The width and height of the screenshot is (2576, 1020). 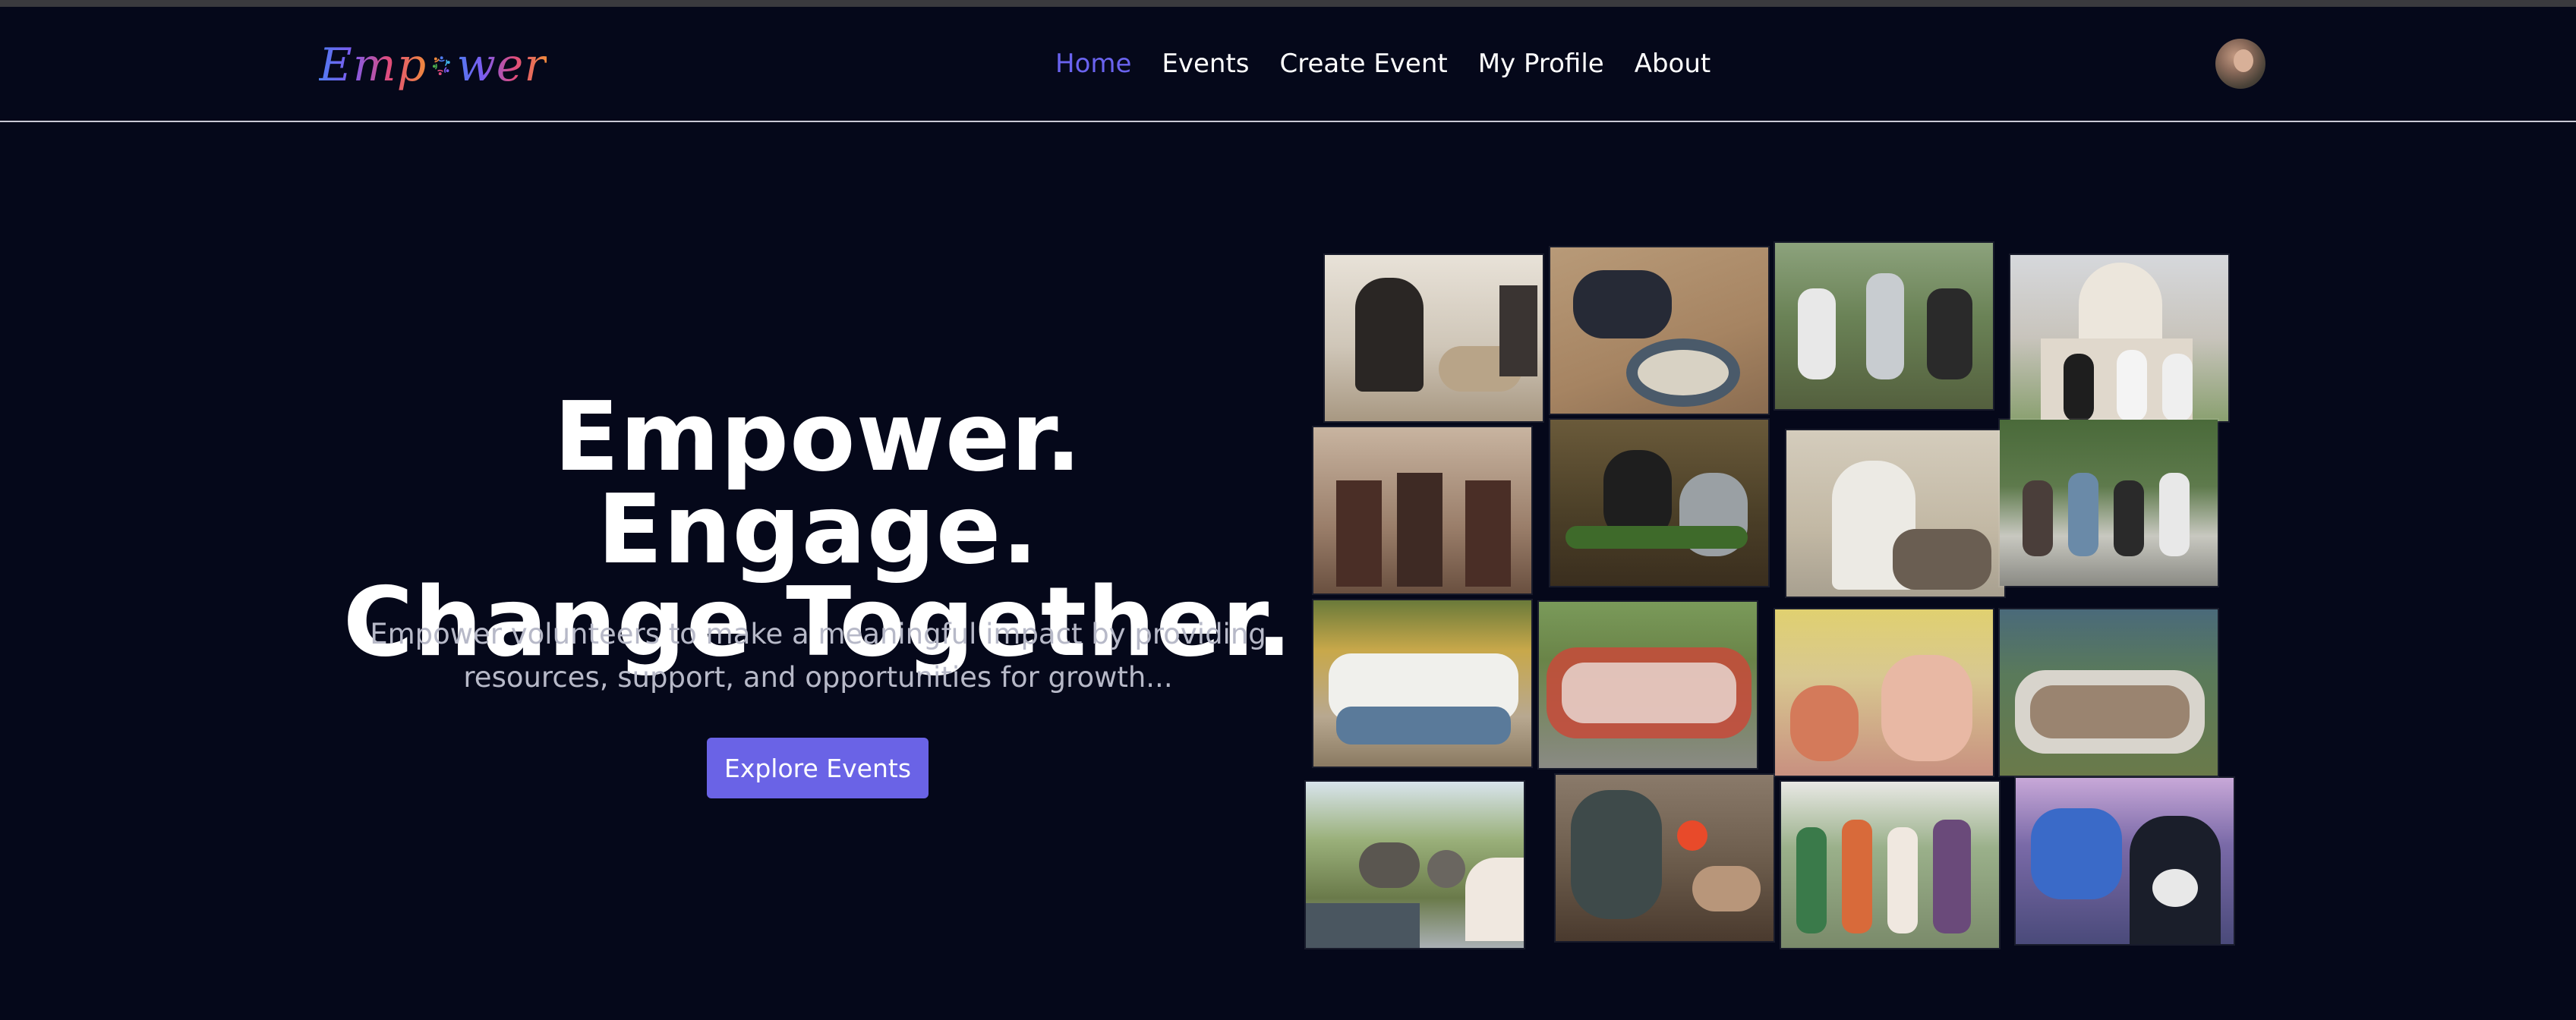 What do you see at coordinates (1288, 3) in the screenshot?
I see `browser-top-strip` at bounding box center [1288, 3].